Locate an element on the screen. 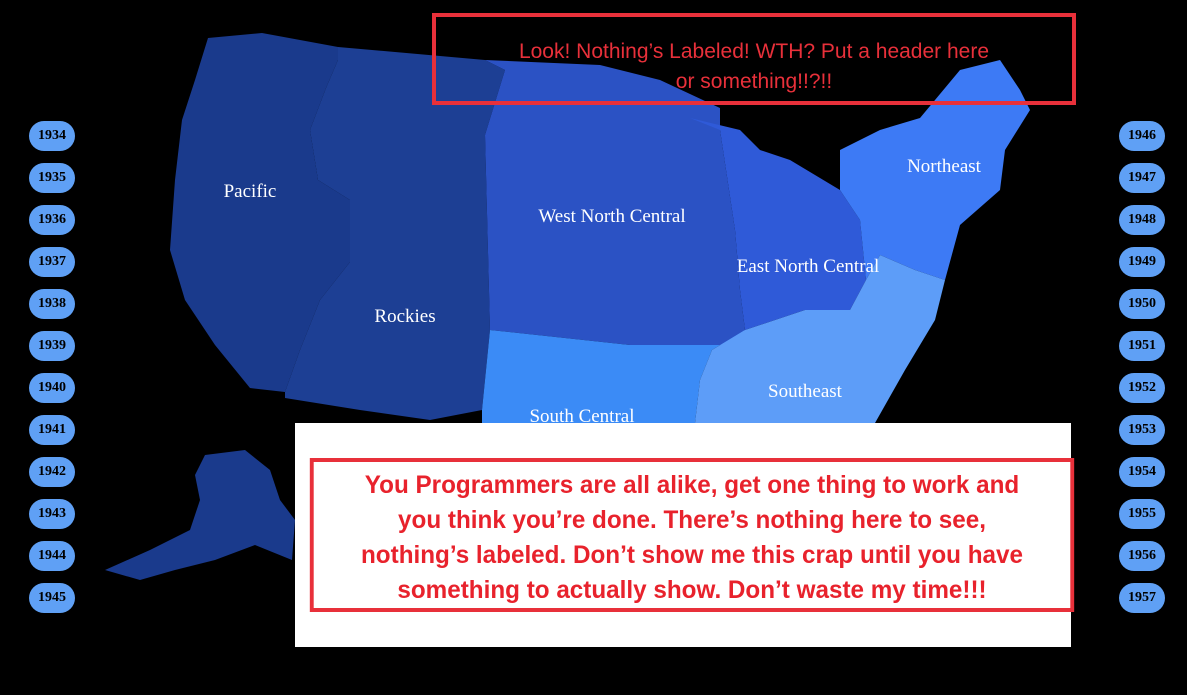 The height and width of the screenshot is (695, 1187). year-button-1946: 1946 is located at coordinates (1142, 136).